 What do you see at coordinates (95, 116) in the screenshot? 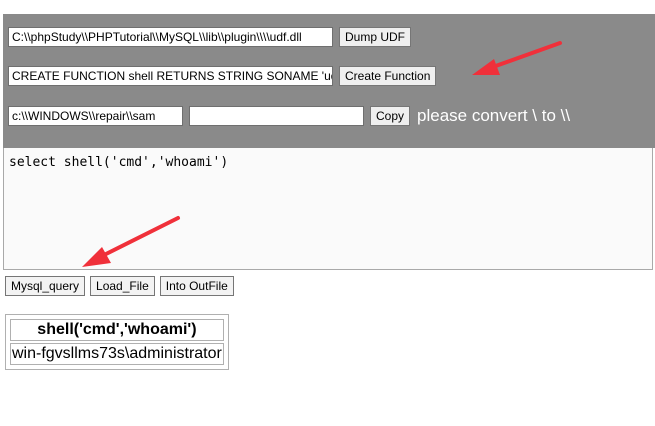
I see `copy-source-input: c:\\WINDOWS\\repair\\sam` at bounding box center [95, 116].